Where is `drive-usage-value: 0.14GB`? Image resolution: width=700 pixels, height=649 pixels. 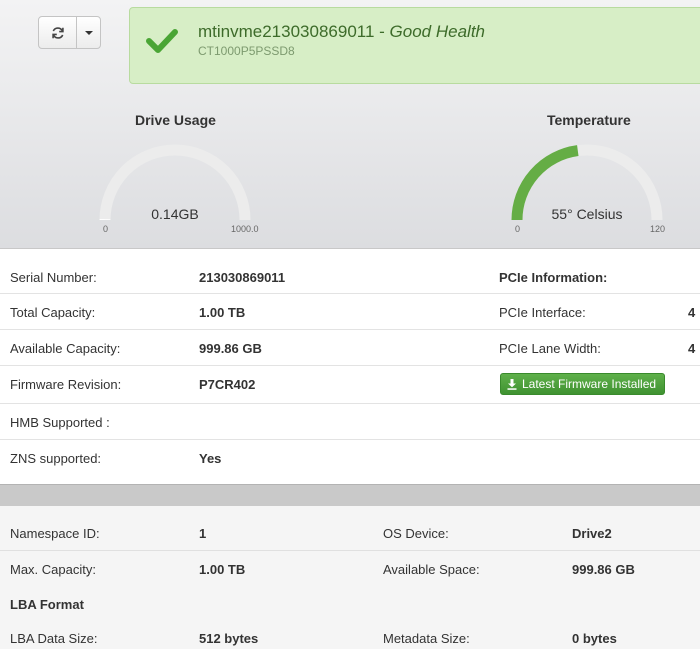 drive-usage-value: 0.14GB is located at coordinates (175, 214).